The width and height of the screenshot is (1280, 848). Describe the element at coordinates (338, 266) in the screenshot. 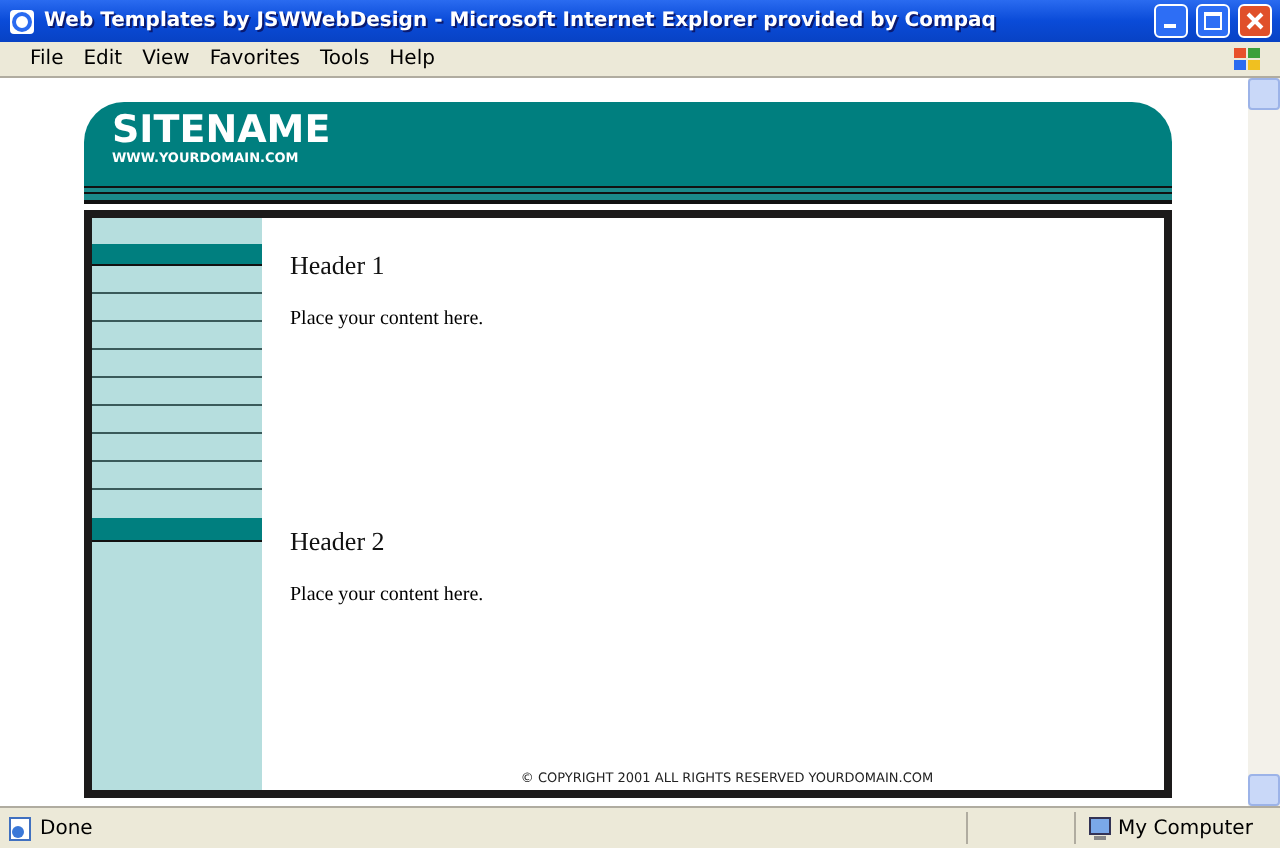

I see `section-header: Header 1` at that location.